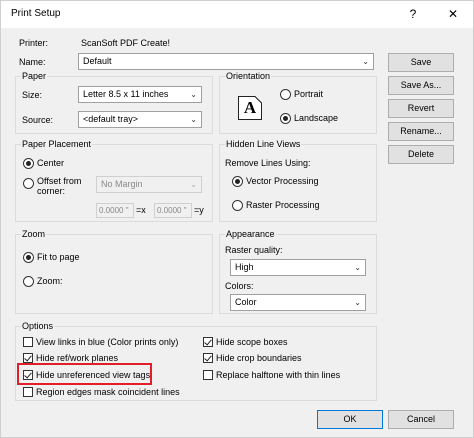 This screenshot has height=438, width=474. I want to click on options-group-label: Options, so click(38, 326).